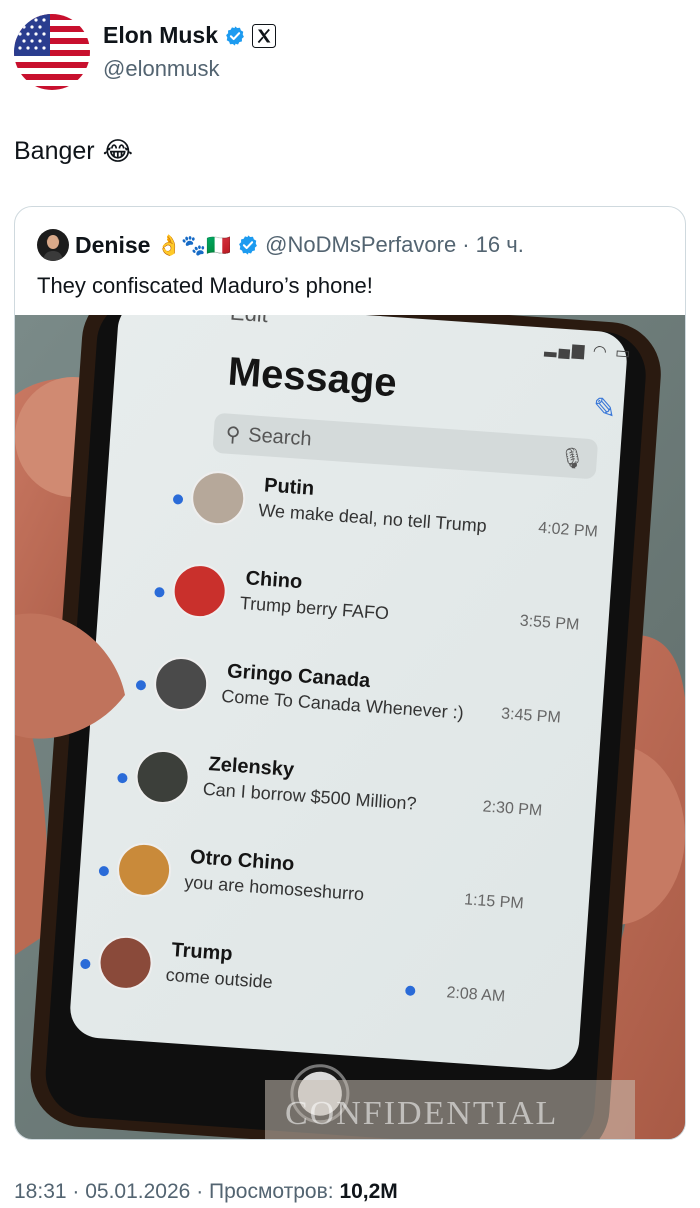  What do you see at coordinates (475, 995) in the screenshot?
I see `message-time: 2:08 AM` at bounding box center [475, 995].